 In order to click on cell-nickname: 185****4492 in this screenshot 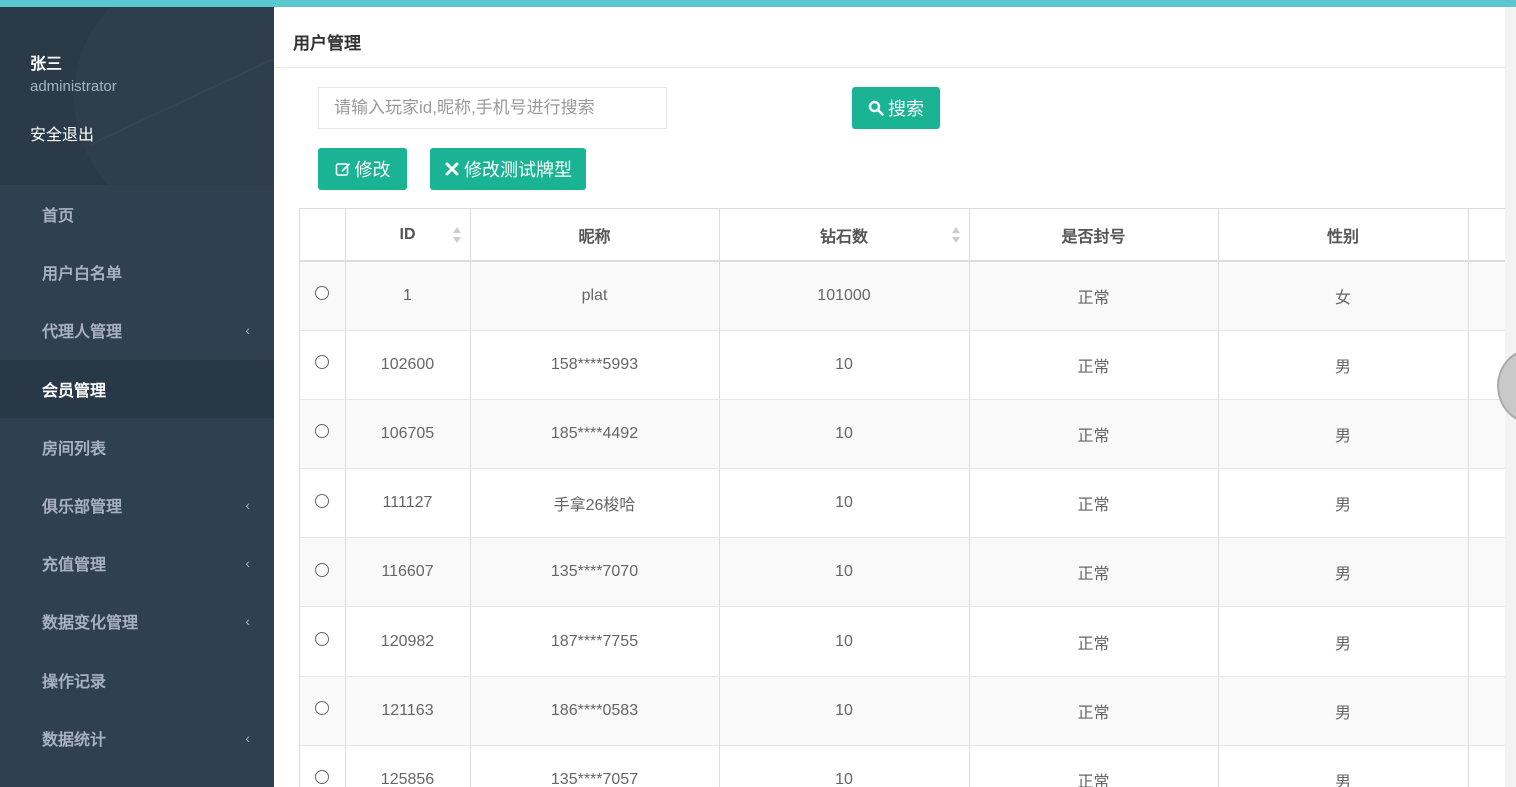, I will do `click(595, 434)`.